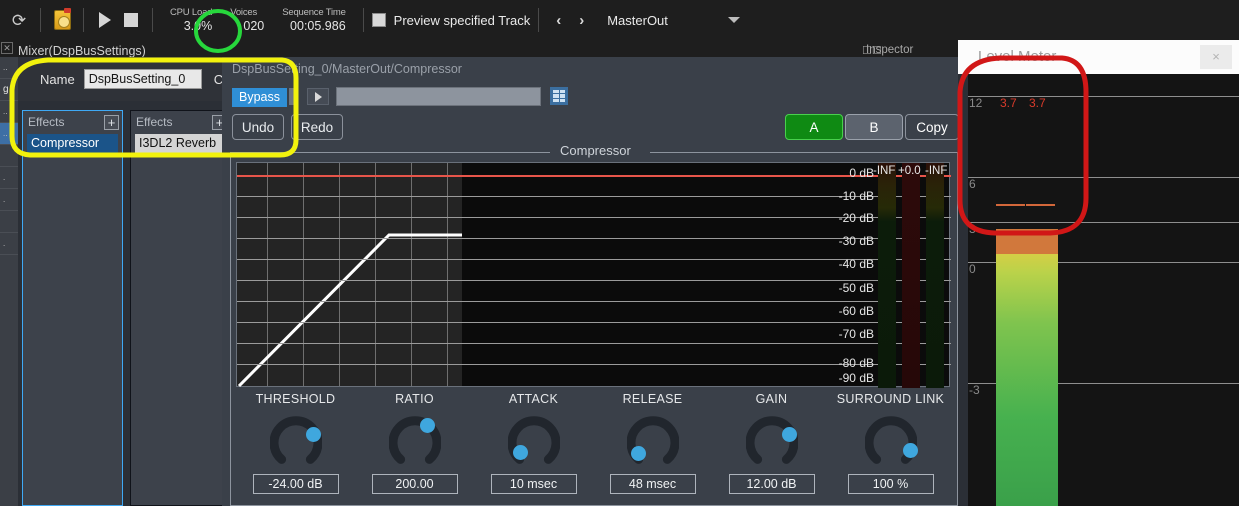 The height and width of the screenshot is (506, 1239). What do you see at coordinates (1012, 367) in the screenshot?
I see `level-bar-left` at bounding box center [1012, 367].